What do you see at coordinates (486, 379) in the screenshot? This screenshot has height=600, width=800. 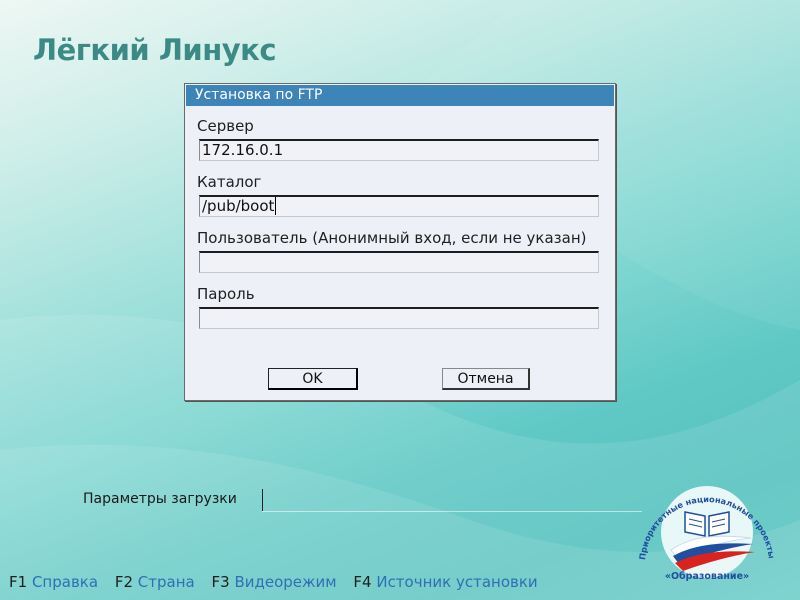 I see `cancel-button: Отмена` at bounding box center [486, 379].